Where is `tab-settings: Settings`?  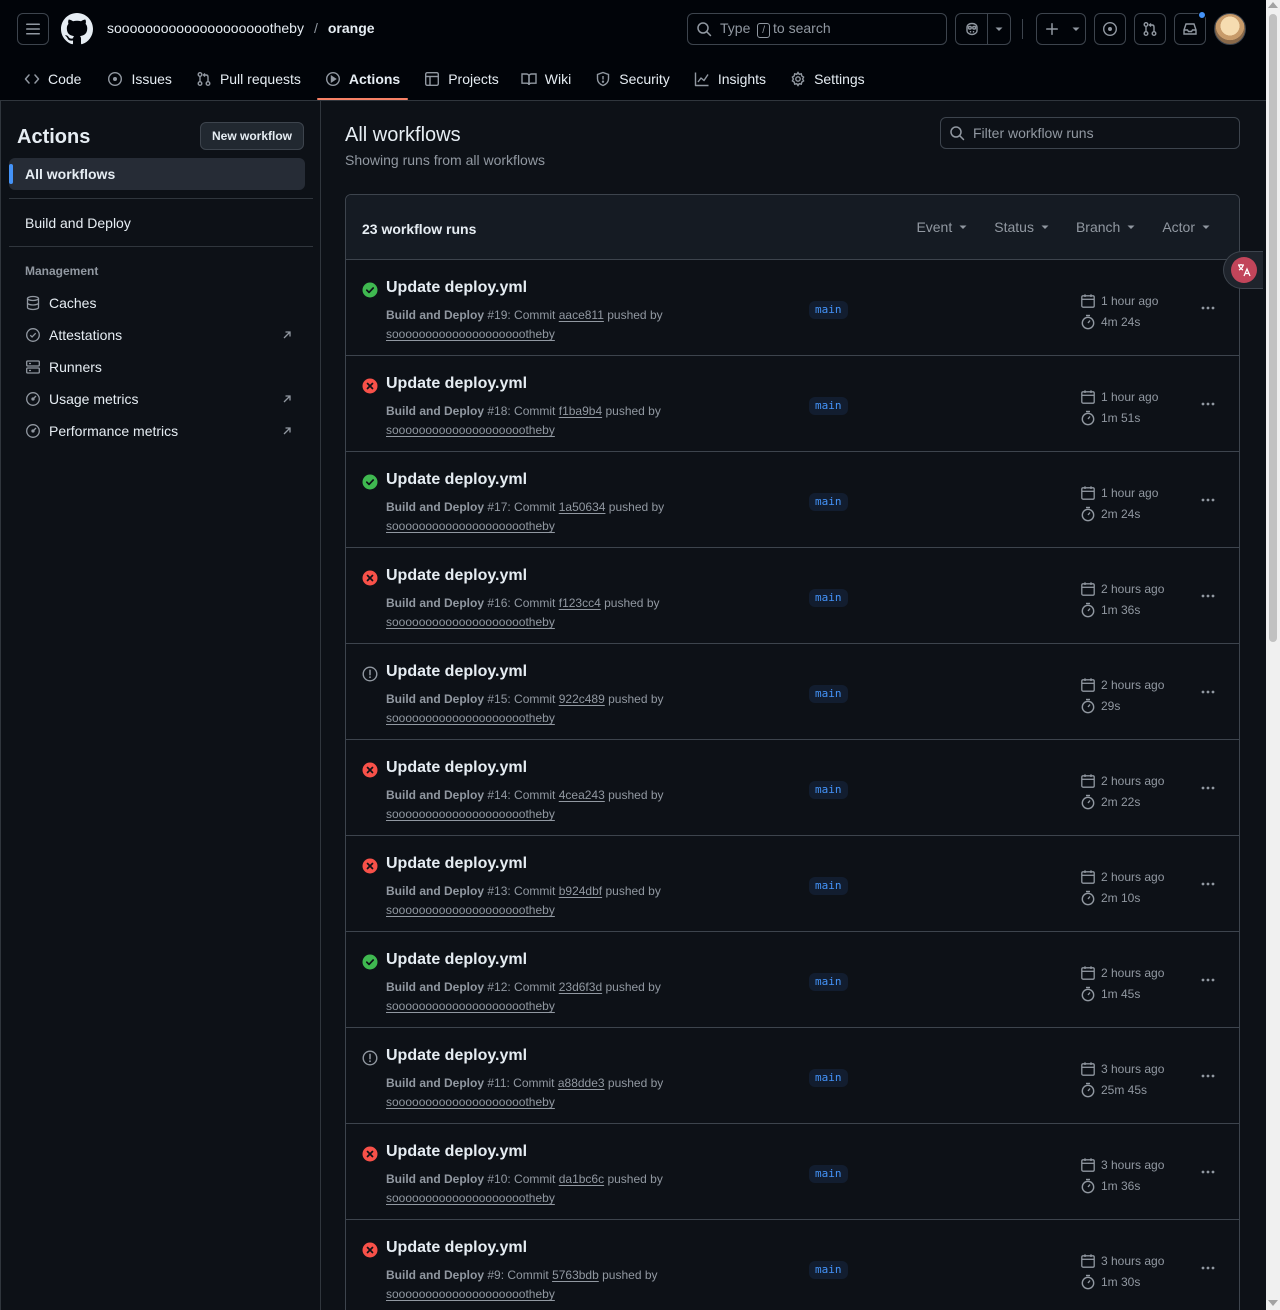 tab-settings: Settings is located at coordinates (827, 79).